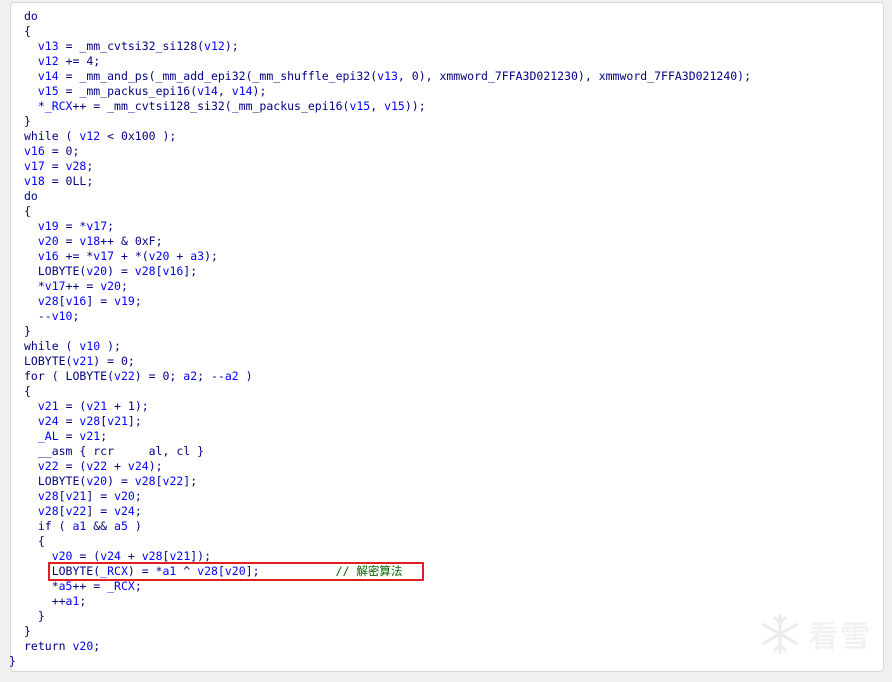 The width and height of the screenshot is (892, 682). Describe the element at coordinates (52, 346) in the screenshot. I see `code-token: while (` at that location.